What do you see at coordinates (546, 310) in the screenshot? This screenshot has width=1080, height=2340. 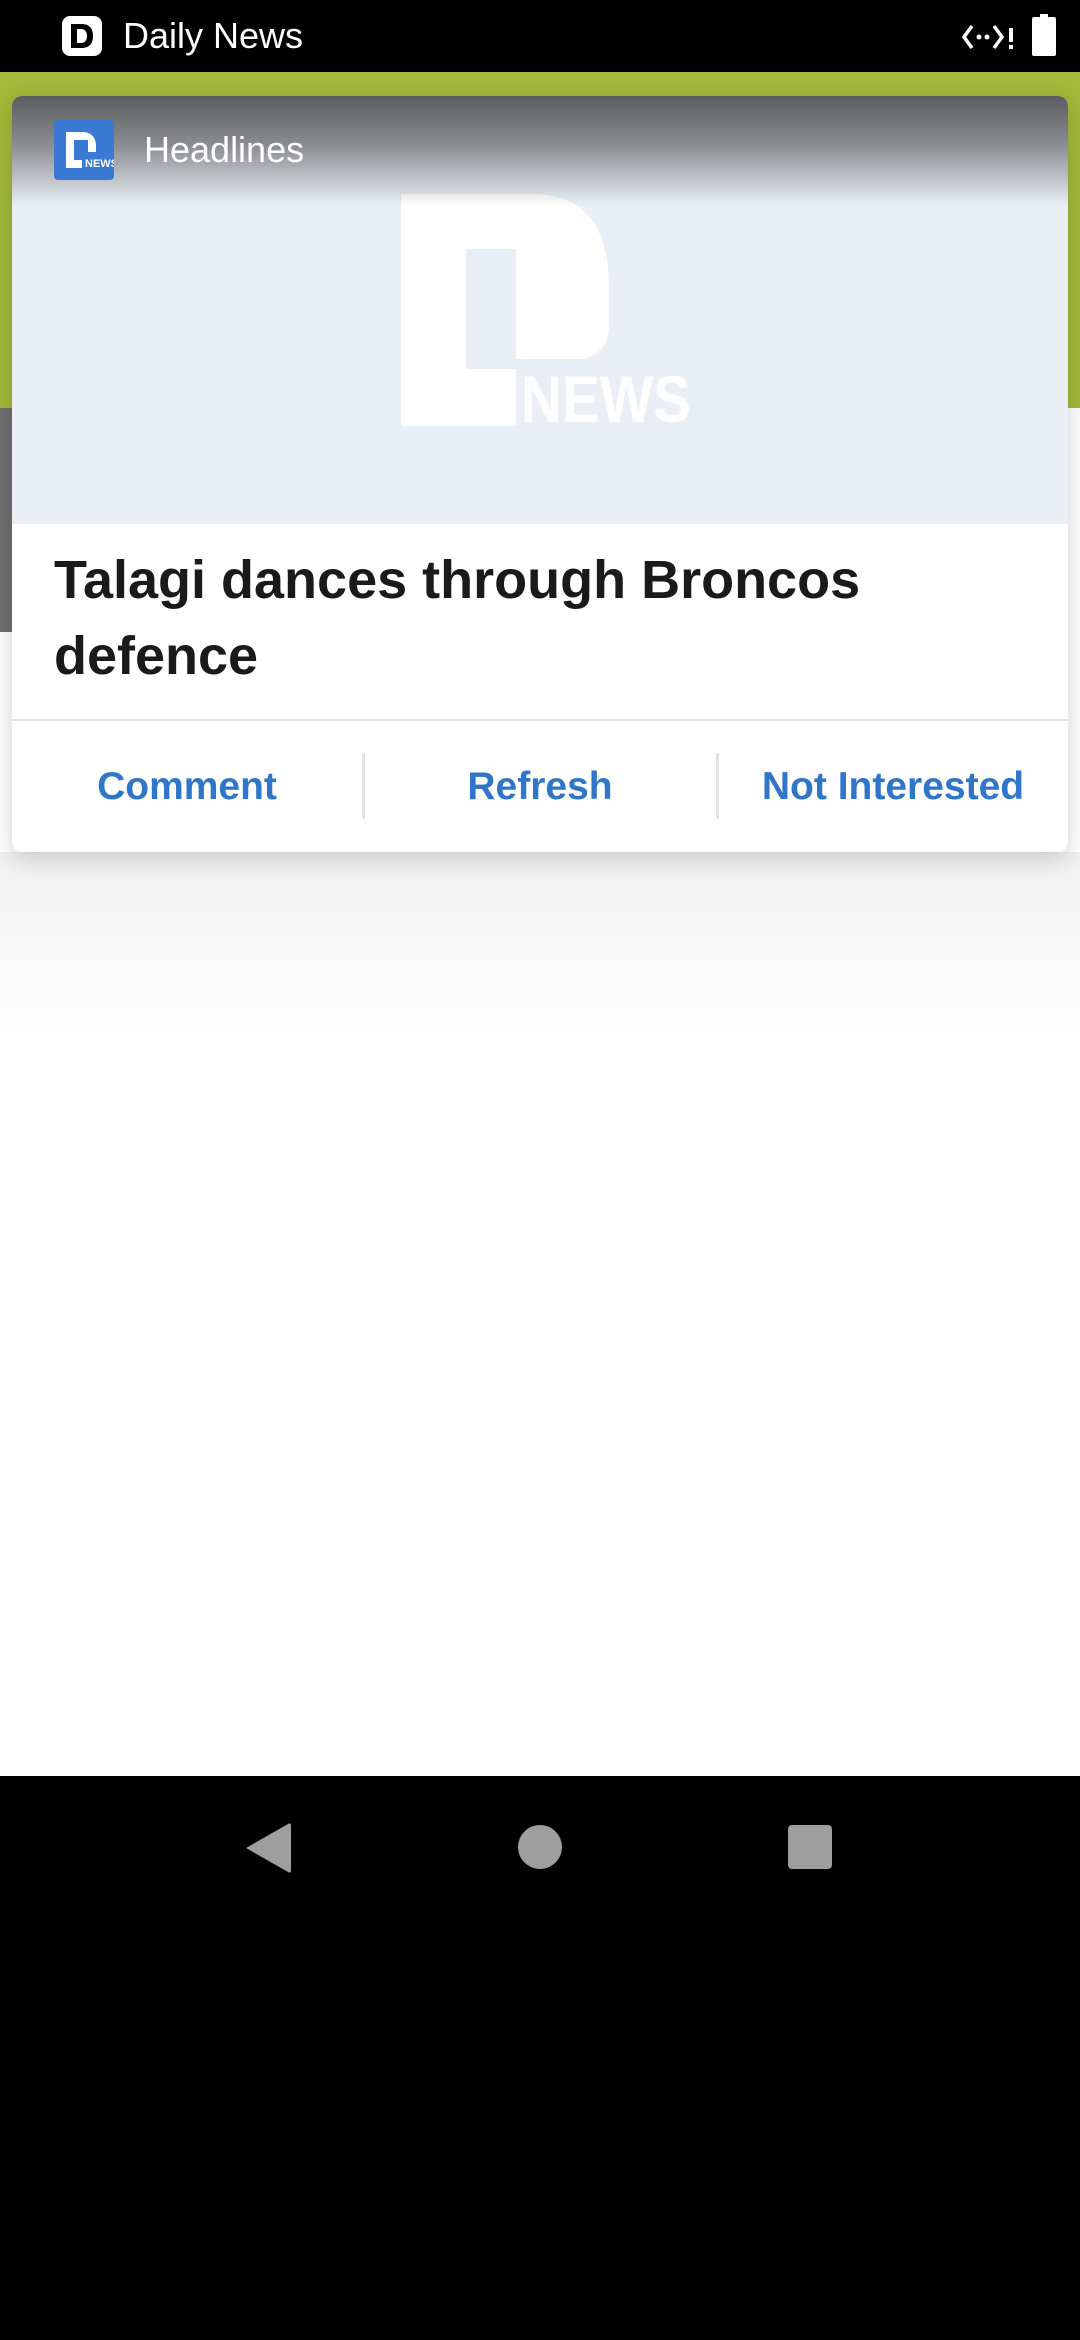 I see `daily-news-watermark-logo: NEWS` at bounding box center [546, 310].